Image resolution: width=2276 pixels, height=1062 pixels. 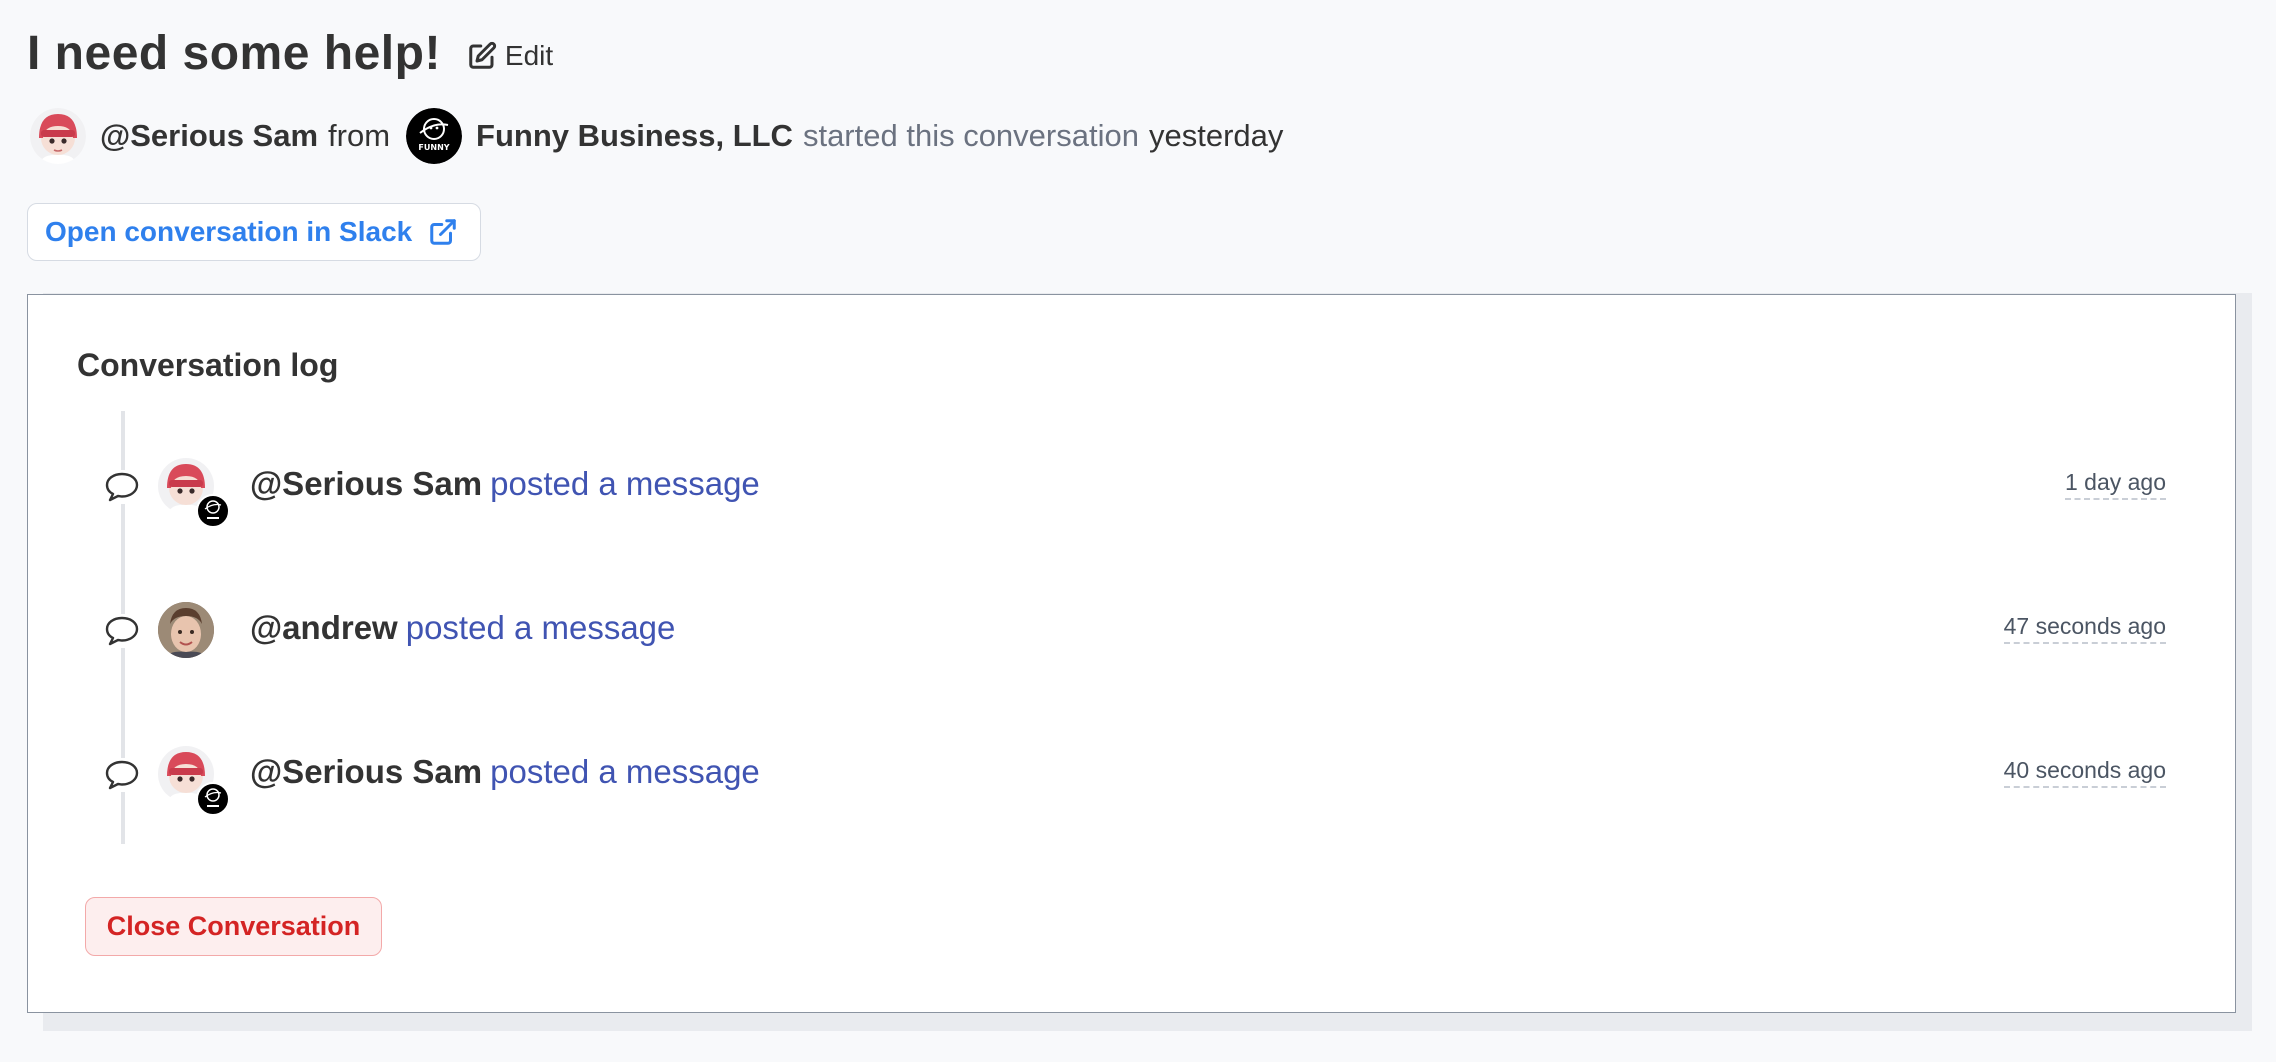 What do you see at coordinates (186, 630) in the screenshot?
I see `andrew-avatar` at bounding box center [186, 630].